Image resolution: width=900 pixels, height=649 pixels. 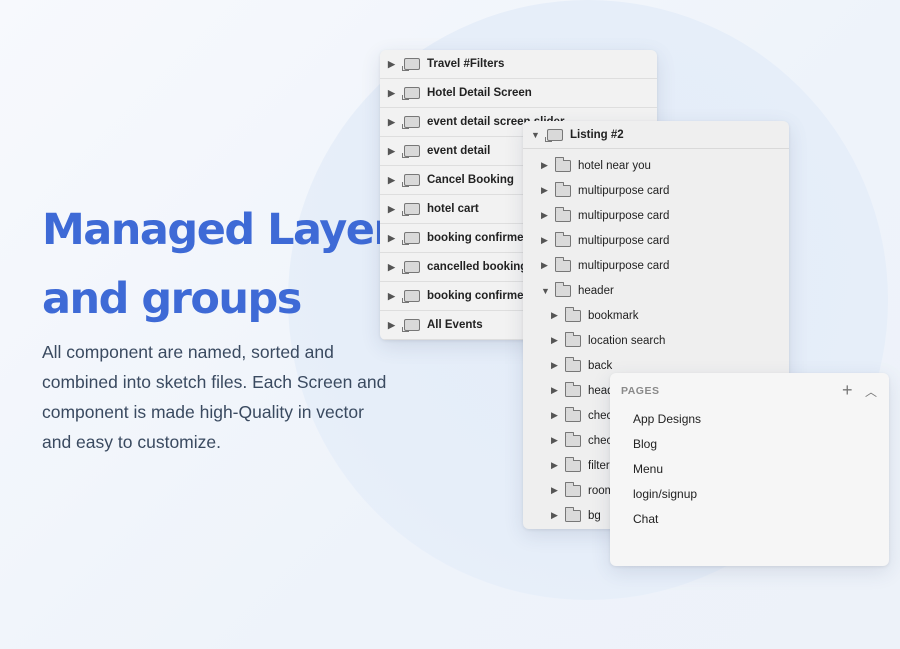 What do you see at coordinates (871, 391) in the screenshot?
I see `chevron-up-icon: ︿` at bounding box center [871, 391].